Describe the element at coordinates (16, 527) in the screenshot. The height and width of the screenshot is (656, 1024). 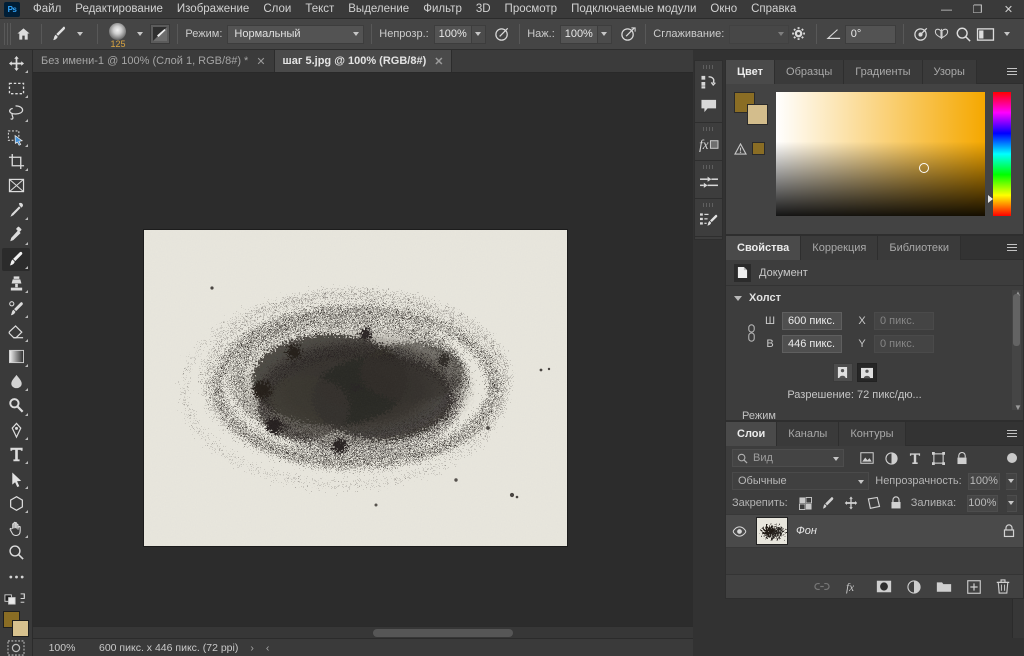
I see `hand-tool` at that location.